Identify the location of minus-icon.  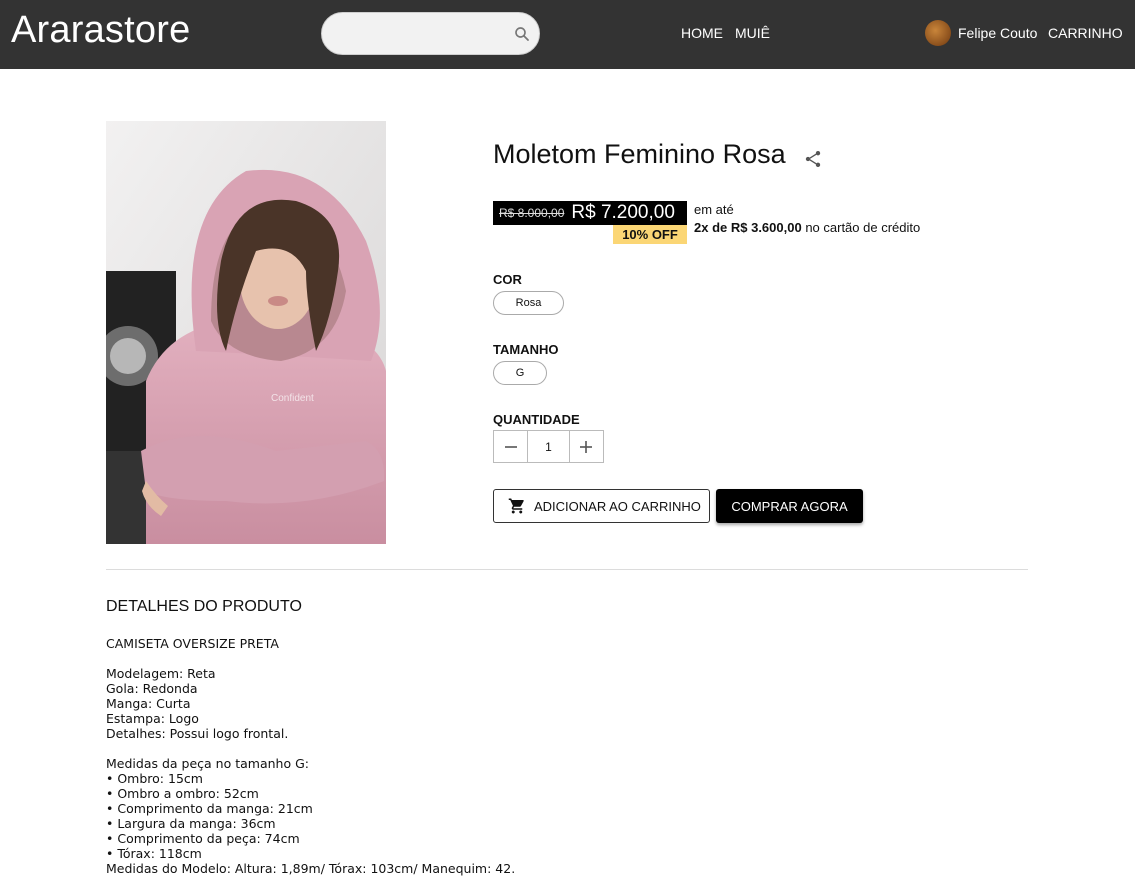
(511, 446).